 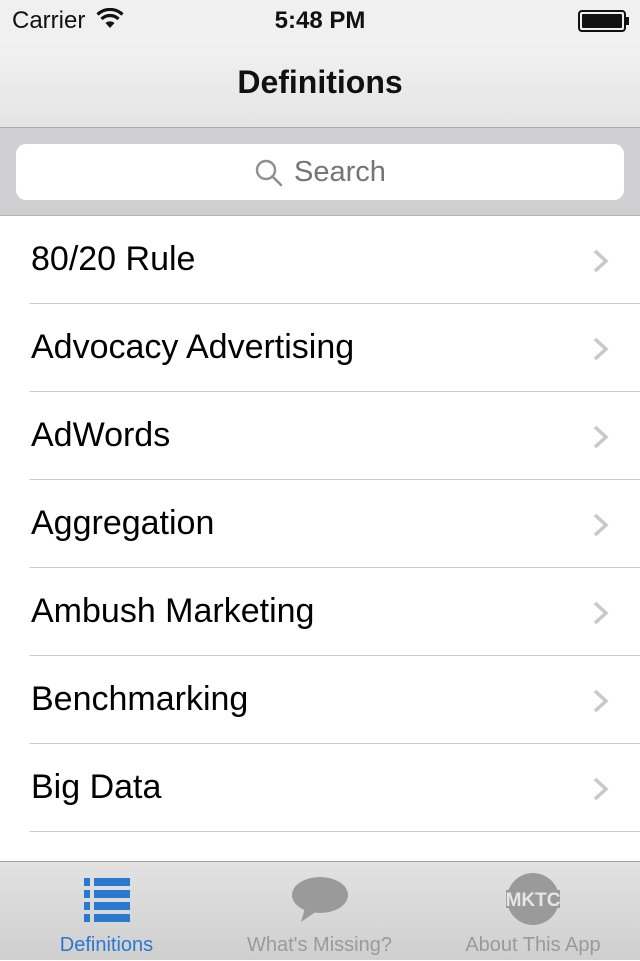 What do you see at coordinates (320, 436) in the screenshot?
I see `list-item: AdWords` at bounding box center [320, 436].